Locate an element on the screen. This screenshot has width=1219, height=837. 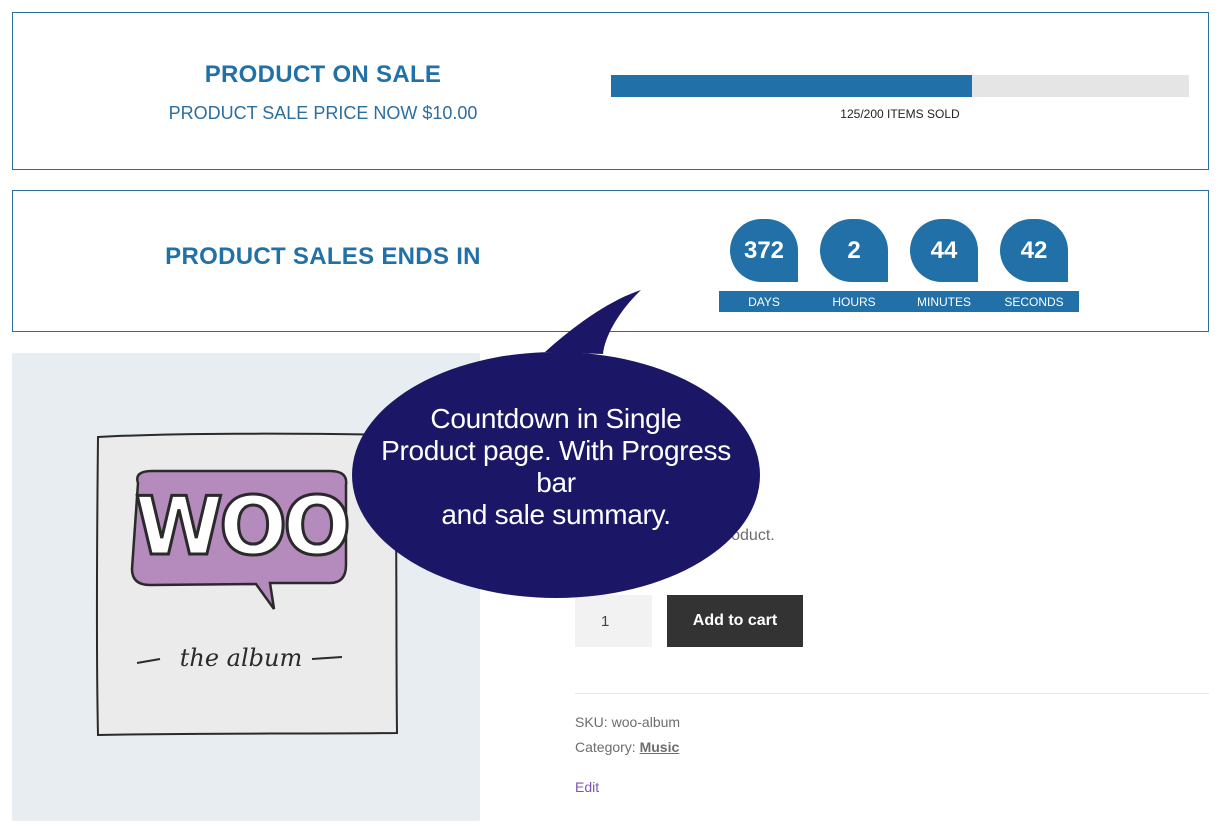
countdown-hours-value: 2 is located at coordinates (854, 250).